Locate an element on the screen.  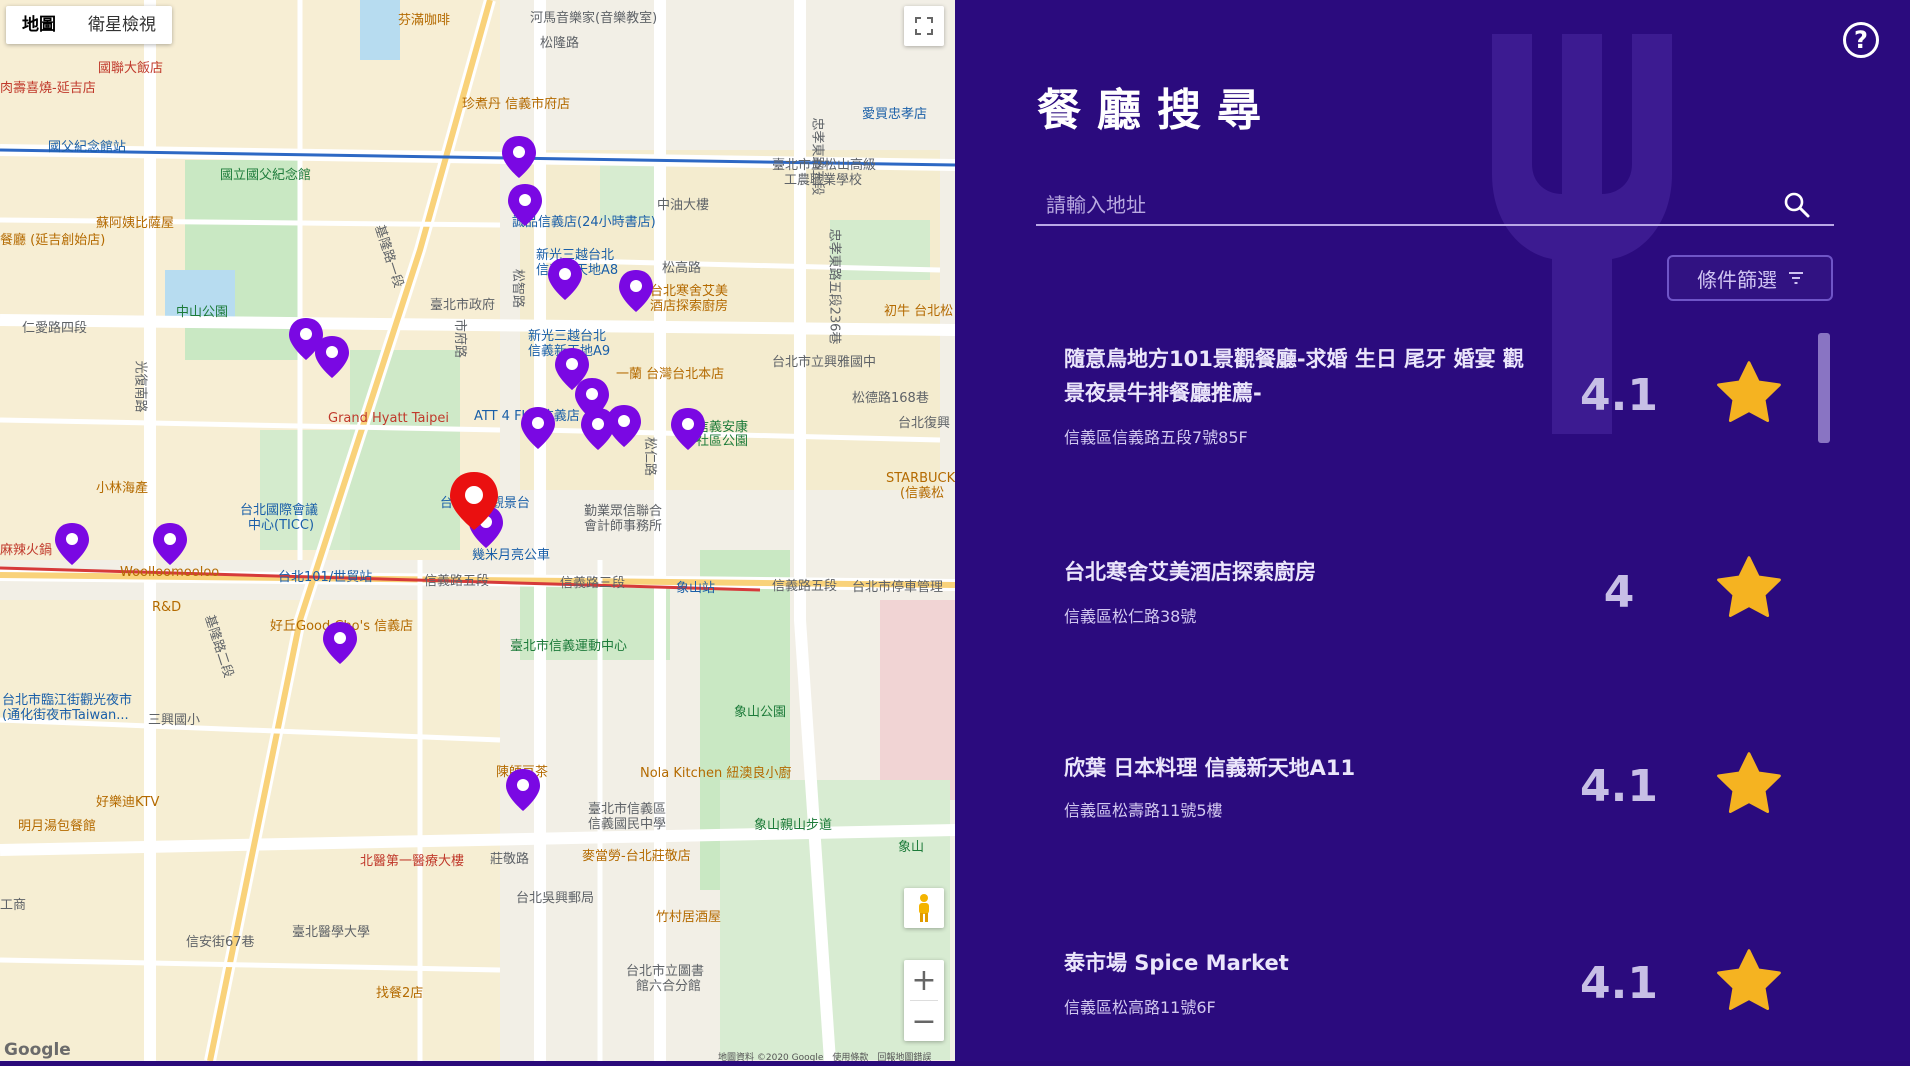
map-label: 館六合分館 is located at coordinates (669, 986).